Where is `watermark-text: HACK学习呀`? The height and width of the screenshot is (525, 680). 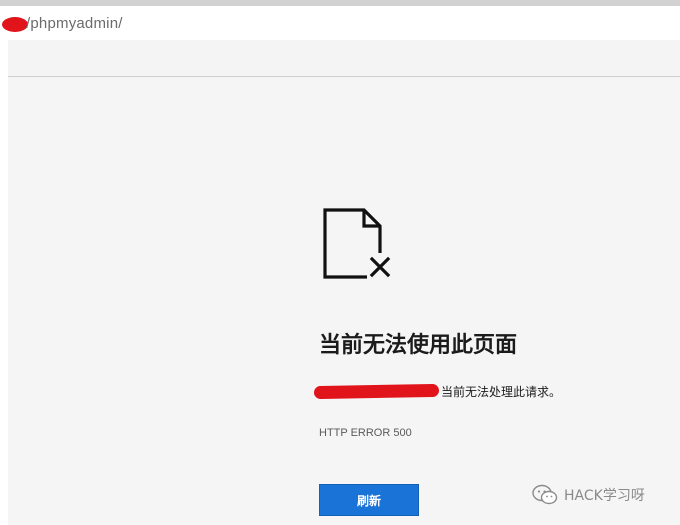
watermark-text: HACK学习呀 is located at coordinates (604, 496).